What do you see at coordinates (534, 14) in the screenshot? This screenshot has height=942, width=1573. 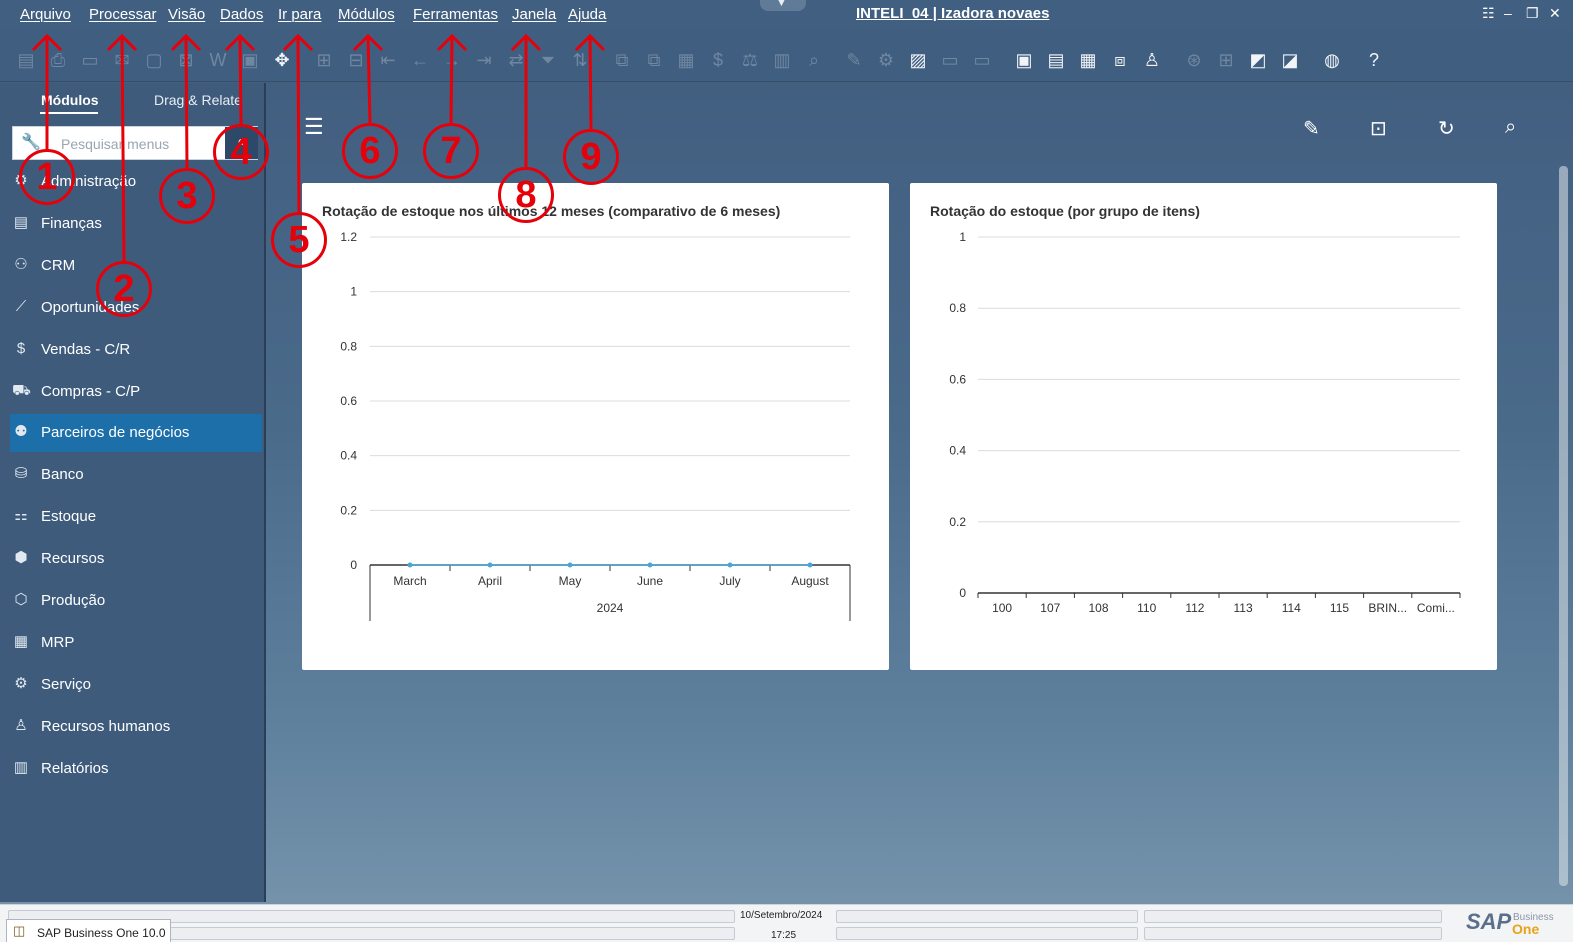 I see `menu-janela: Janela` at bounding box center [534, 14].